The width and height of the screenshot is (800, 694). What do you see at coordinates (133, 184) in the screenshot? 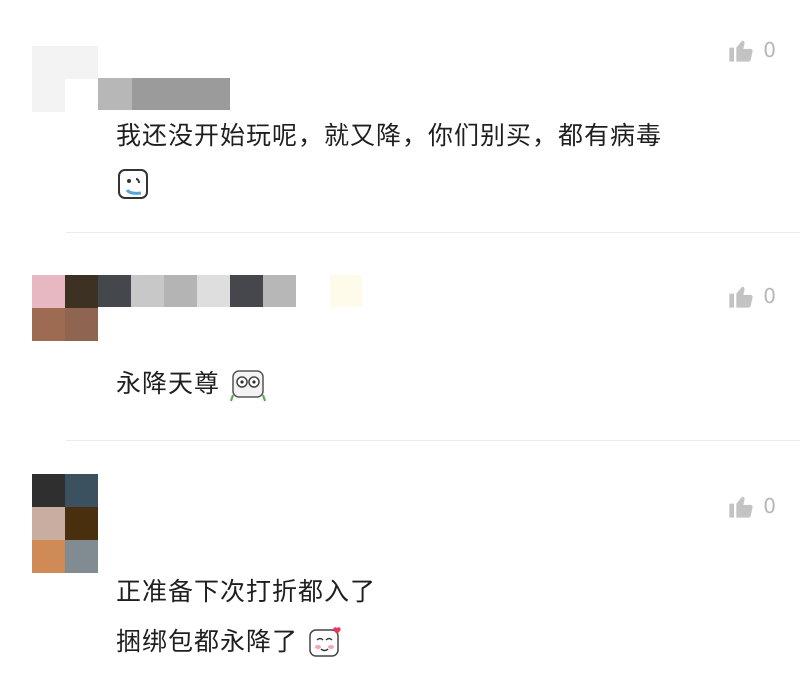
I see `crying-face-emoji` at bounding box center [133, 184].